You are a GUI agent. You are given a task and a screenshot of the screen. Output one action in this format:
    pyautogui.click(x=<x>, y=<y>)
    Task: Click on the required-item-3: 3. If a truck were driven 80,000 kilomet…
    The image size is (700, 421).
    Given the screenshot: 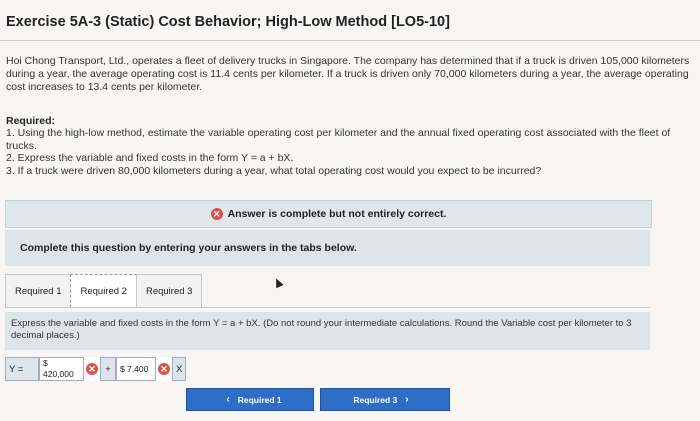 What is the action you would take?
    pyautogui.click(x=274, y=170)
    